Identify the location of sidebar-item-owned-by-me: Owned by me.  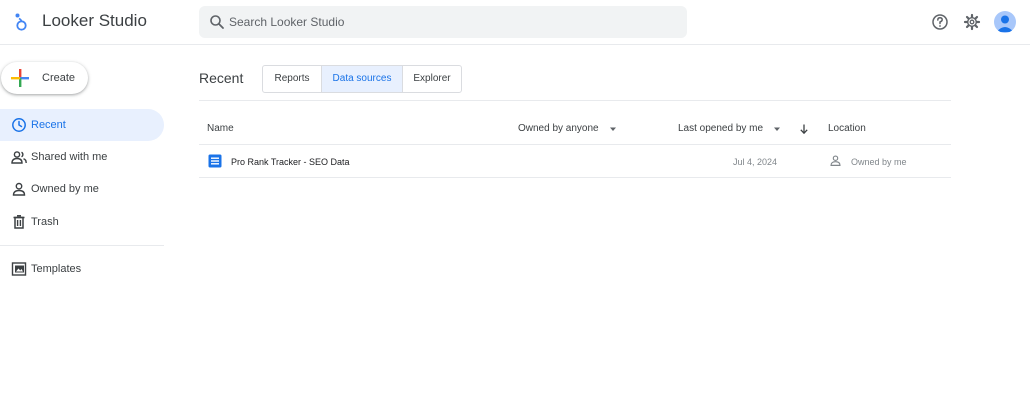
(82, 189).